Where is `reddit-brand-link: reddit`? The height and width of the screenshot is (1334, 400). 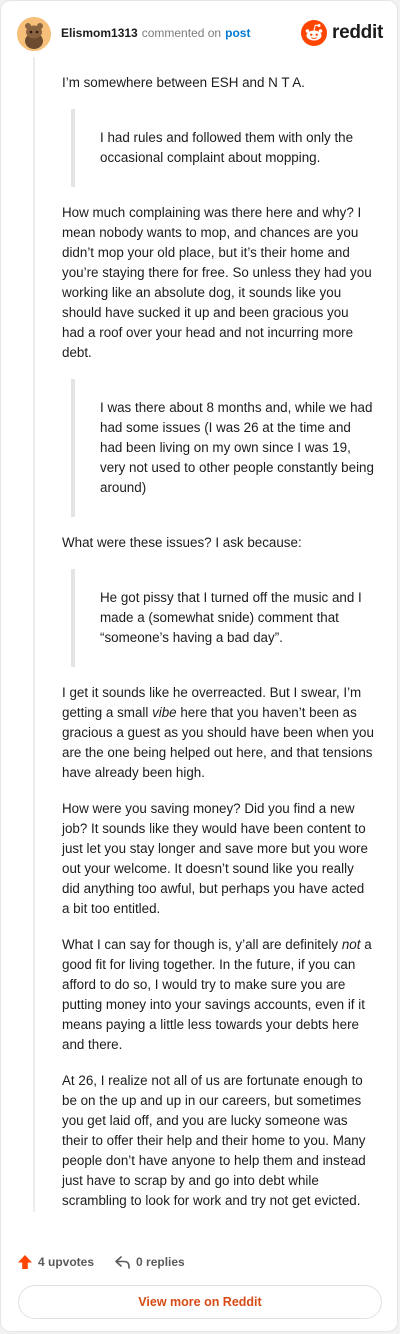
reddit-brand-link: reddit is located at coordinates (342, 33).